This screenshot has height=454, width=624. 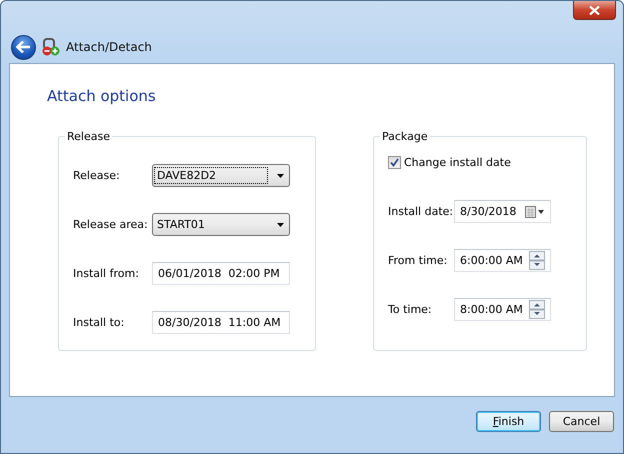 I want to click on field-label: Release area:, so click(x=111, y=224).